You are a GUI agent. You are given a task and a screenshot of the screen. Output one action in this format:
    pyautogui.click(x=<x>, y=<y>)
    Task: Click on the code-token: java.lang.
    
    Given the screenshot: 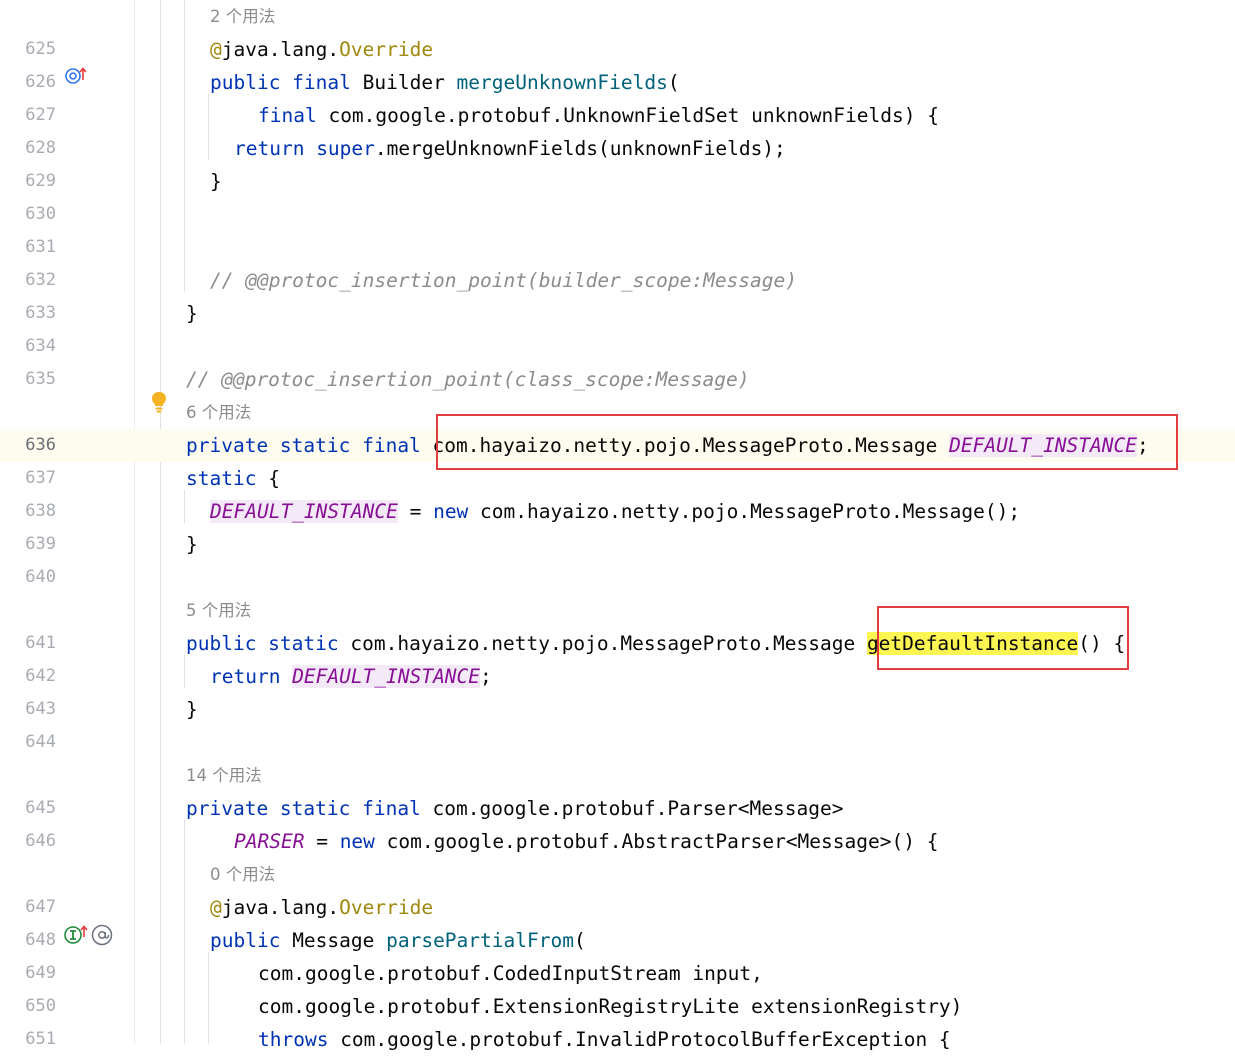 What is the action you would take?
    pyautogui.click(x=280, y=49)
    